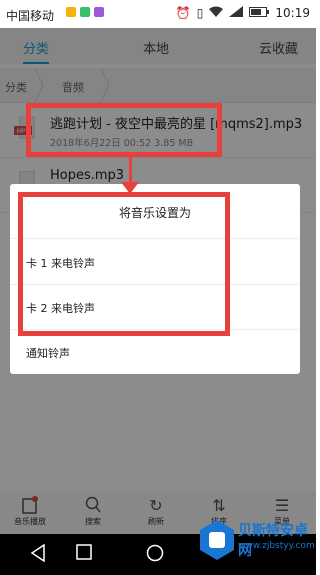  I want to click on watermark: 贝斯特安卓网 www.zjbstyy.com, so click(257, 544).